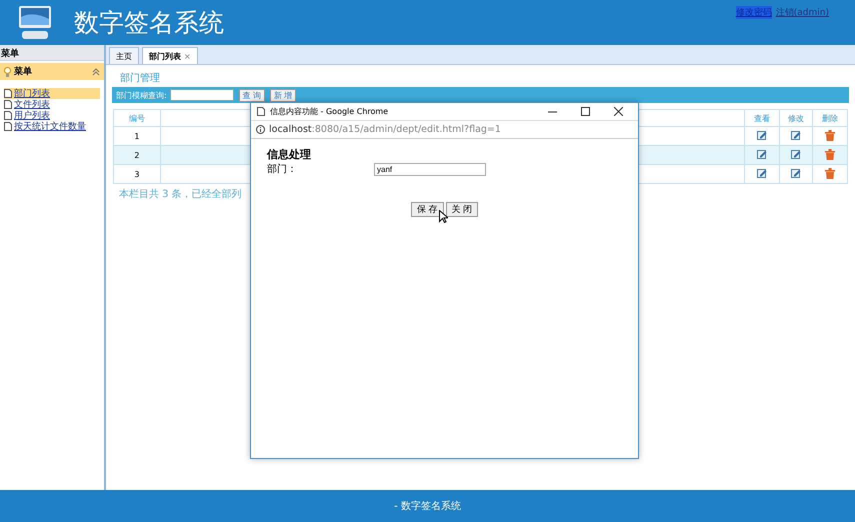 The image size is (855, 522). Describe the element at coordinates (443, 216) in the screenshot. I see `cursor-icon` at that location.